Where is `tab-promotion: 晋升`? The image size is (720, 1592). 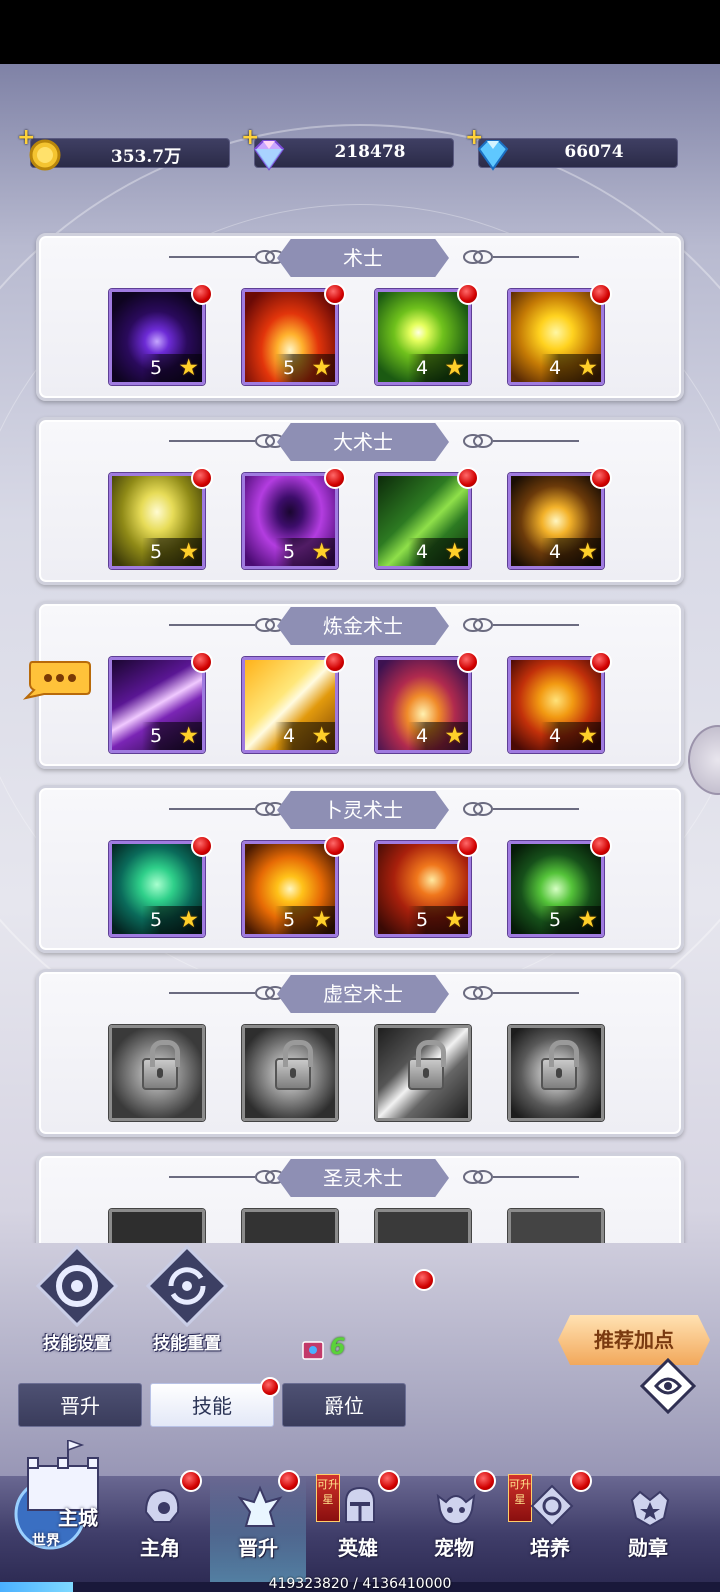 tab-promotion: 晋升 is located at coordinates (80, 1405).